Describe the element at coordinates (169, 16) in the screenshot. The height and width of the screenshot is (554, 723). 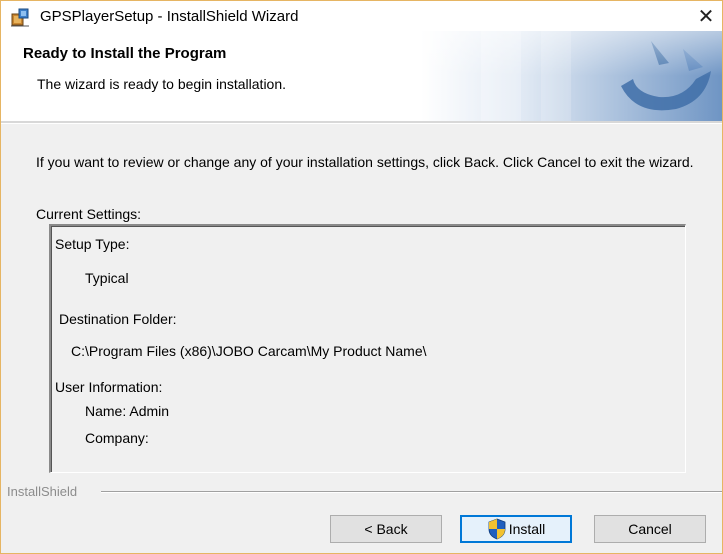
I see `window-title: GPSPlayerSetup - InstallShield Wizard` at that location.